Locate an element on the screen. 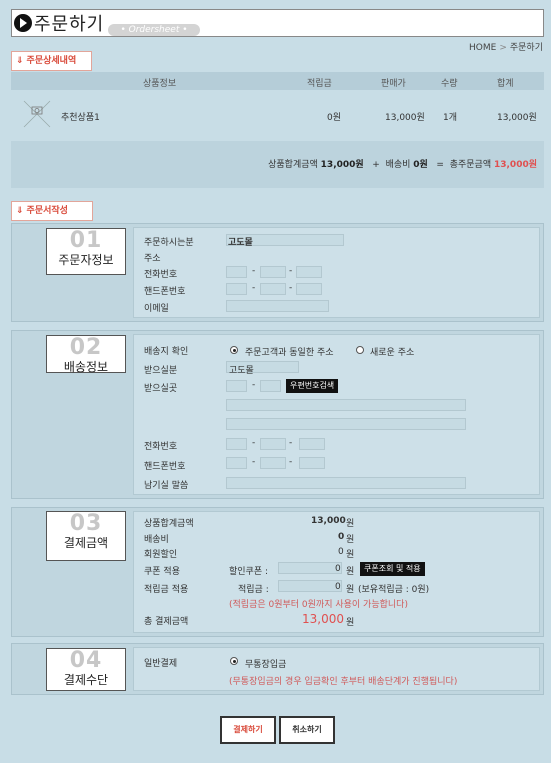 This screenshot has width=551, height=763. summary-subtotal: 13,000원 is located at coordinates (342, 165).